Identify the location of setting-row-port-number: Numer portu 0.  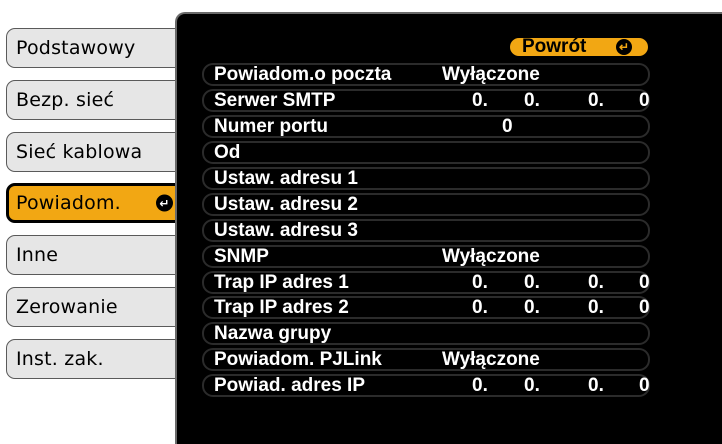
(426, 126).